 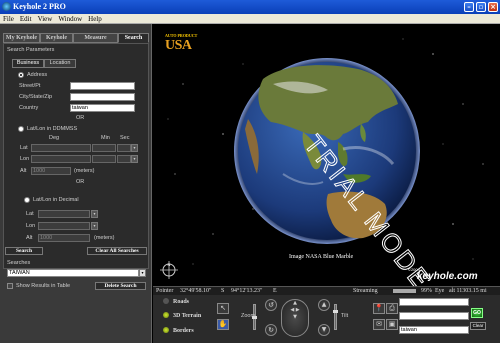 What do you see at coordinates (223, 324) in the screenshot?
I see `hand-tool-icon: ✋` at bounding box center [223, 324].